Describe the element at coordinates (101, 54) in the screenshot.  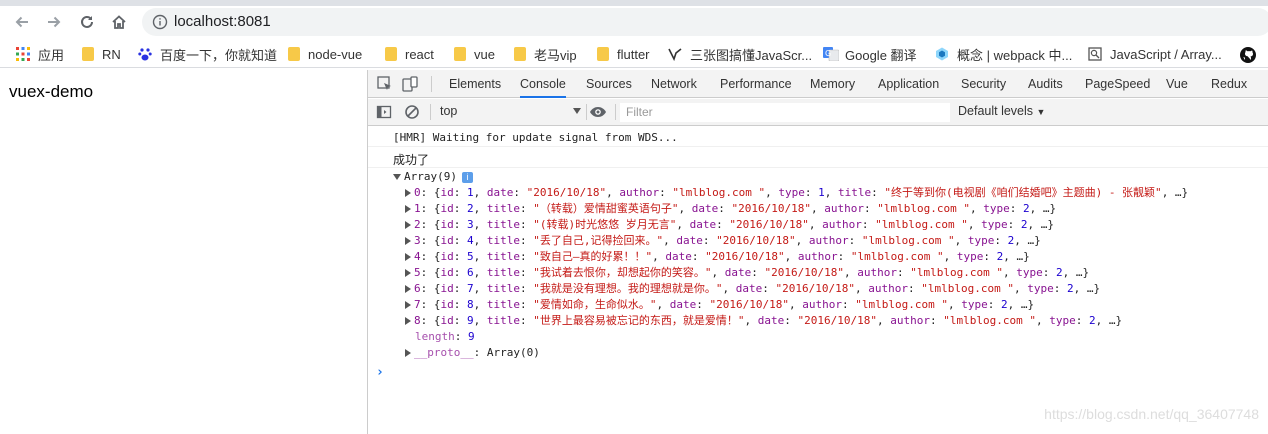
I see `bookmark-rn: RN` at that location.